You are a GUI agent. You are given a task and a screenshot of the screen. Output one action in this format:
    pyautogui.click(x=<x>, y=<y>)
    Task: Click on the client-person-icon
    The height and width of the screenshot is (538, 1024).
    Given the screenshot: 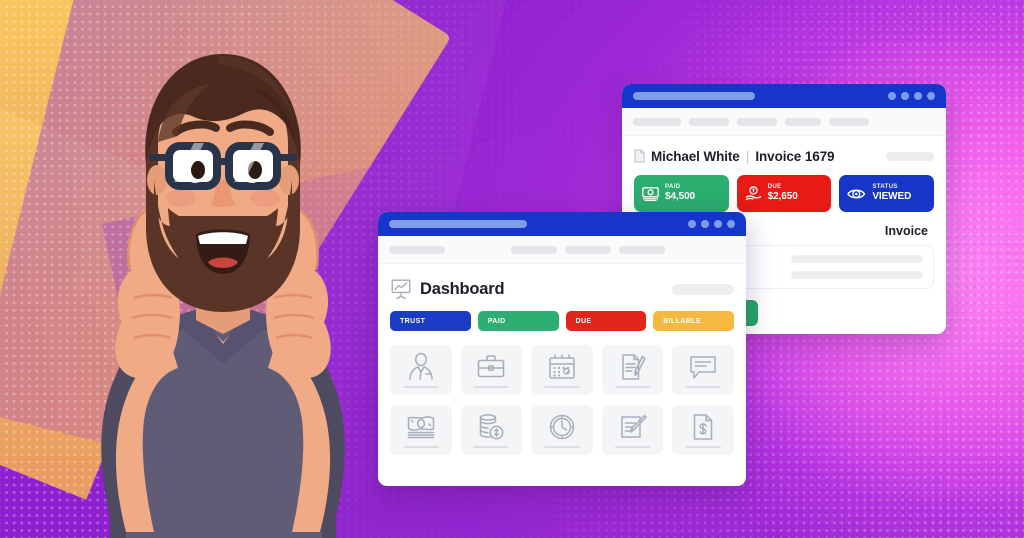 What is the action you would take?
    pyautogui.click(x=421, y=366)
    